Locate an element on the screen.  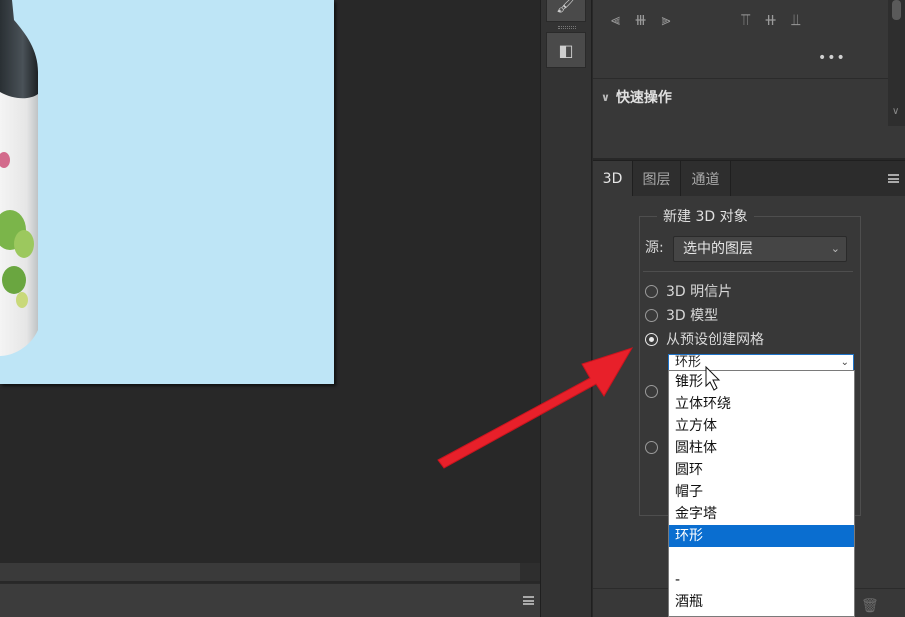
bottle-image is located at coordinates (19, 178).